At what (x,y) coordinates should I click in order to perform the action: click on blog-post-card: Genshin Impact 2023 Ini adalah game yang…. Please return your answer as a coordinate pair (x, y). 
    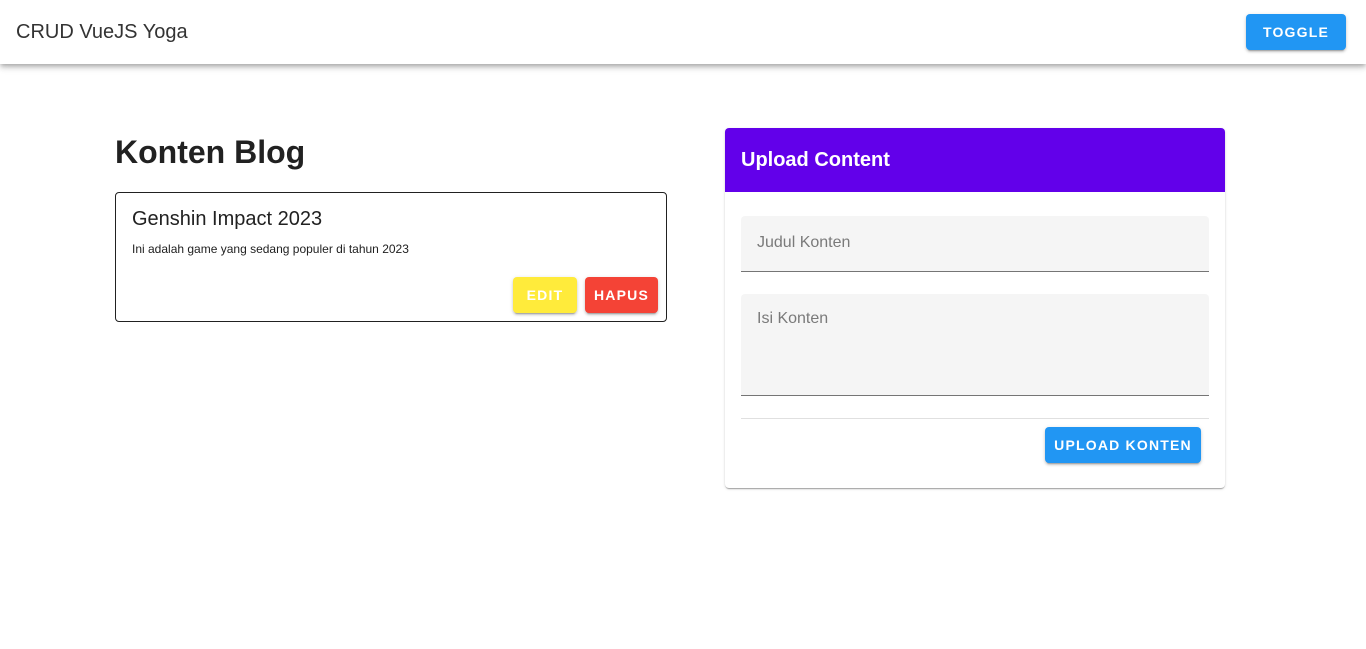
    Looking at the image, I should click on (391, 257).